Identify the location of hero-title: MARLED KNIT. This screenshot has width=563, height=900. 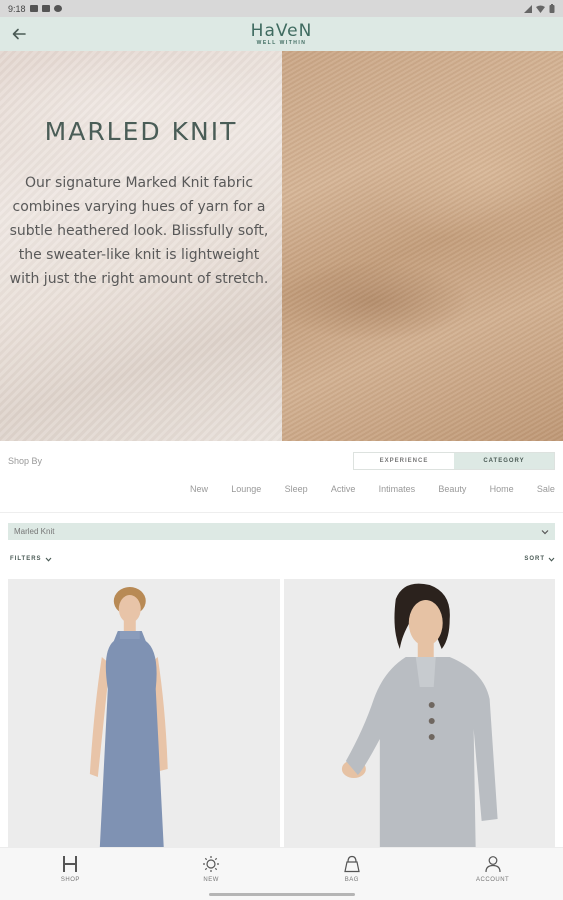
(141, 131).